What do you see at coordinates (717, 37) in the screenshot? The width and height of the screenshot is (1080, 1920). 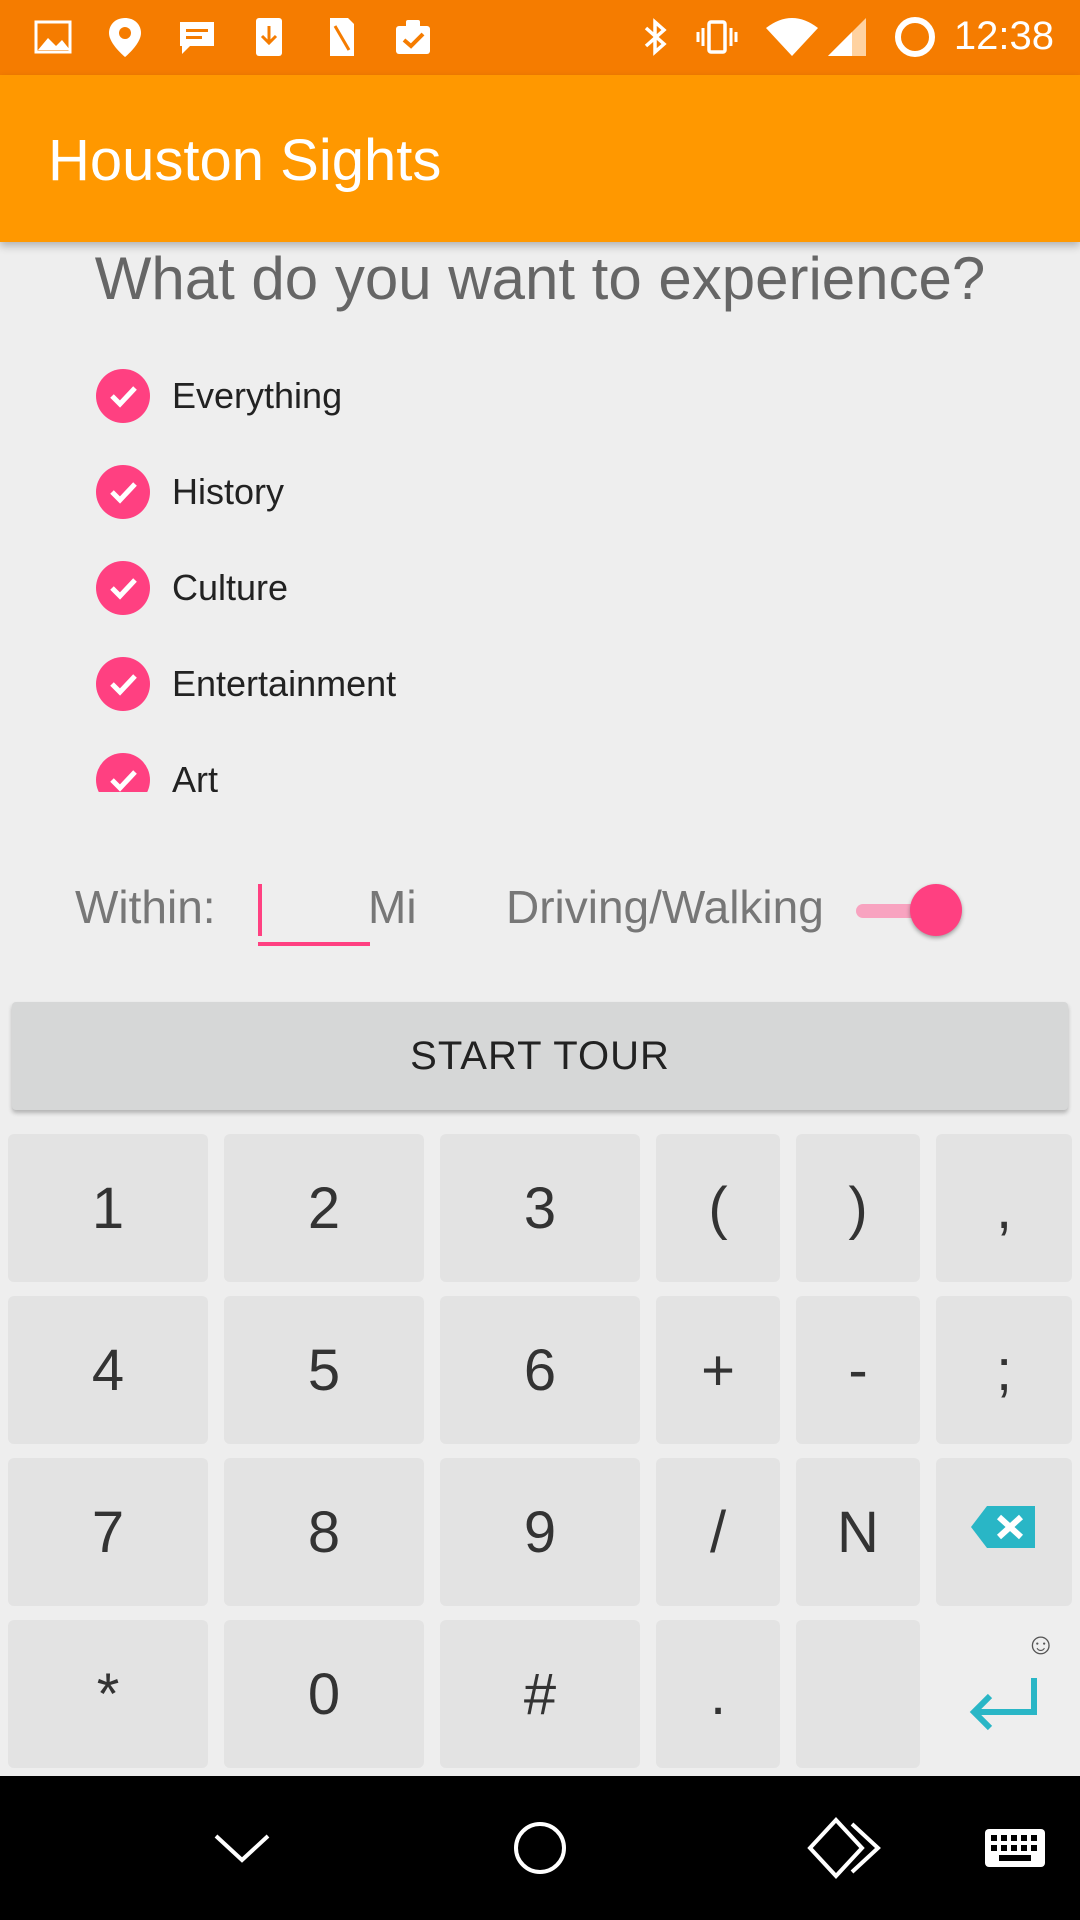 I see `vibrate-icon` at bounding box center [717, 37].